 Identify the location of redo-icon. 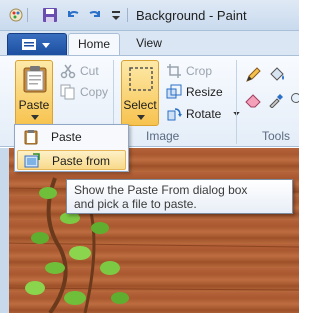
(95, 15).